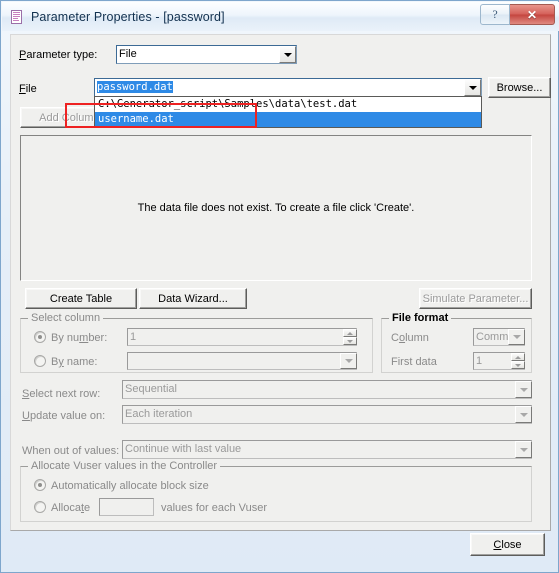 This screenshot has height=573, width=559. Describe the element at coordinates (124, 466) in the screenshot. I see `allocate-vuser-group-title: Allocate Vuser values in the Controller` at that location.